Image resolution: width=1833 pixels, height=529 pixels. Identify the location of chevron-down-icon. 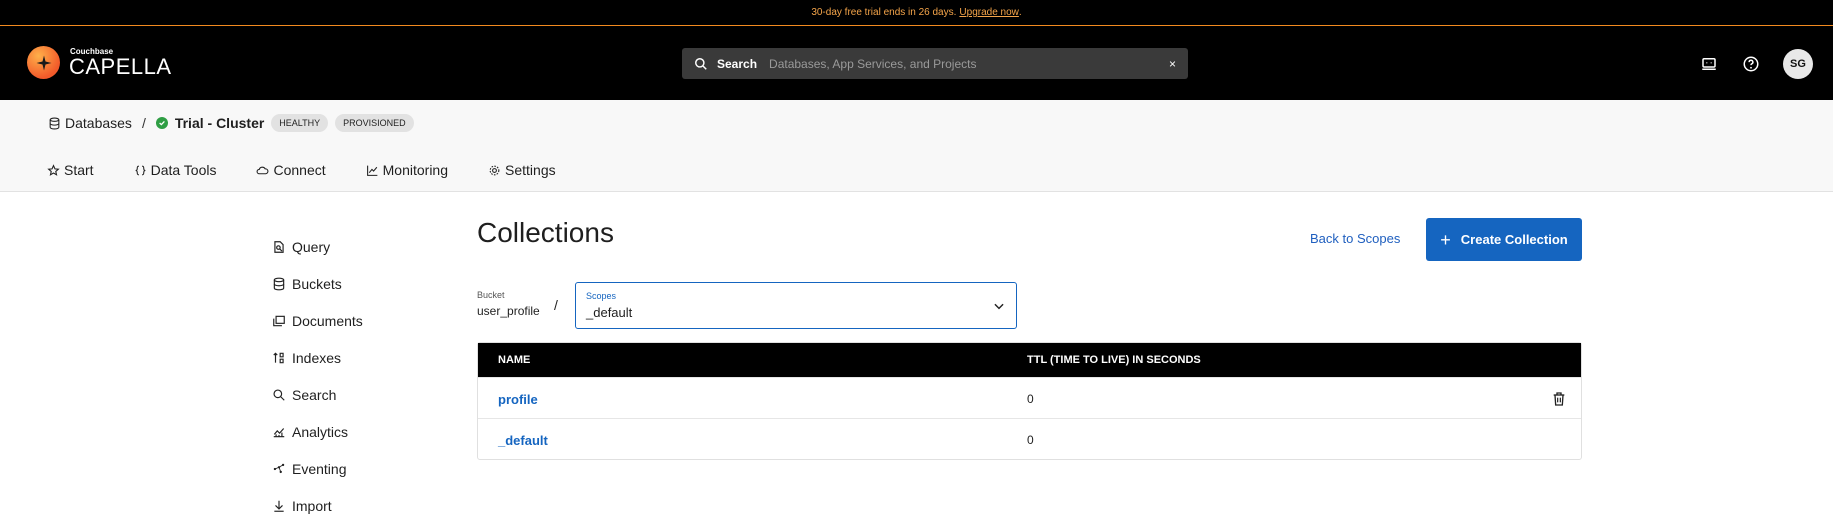
(999, 306).